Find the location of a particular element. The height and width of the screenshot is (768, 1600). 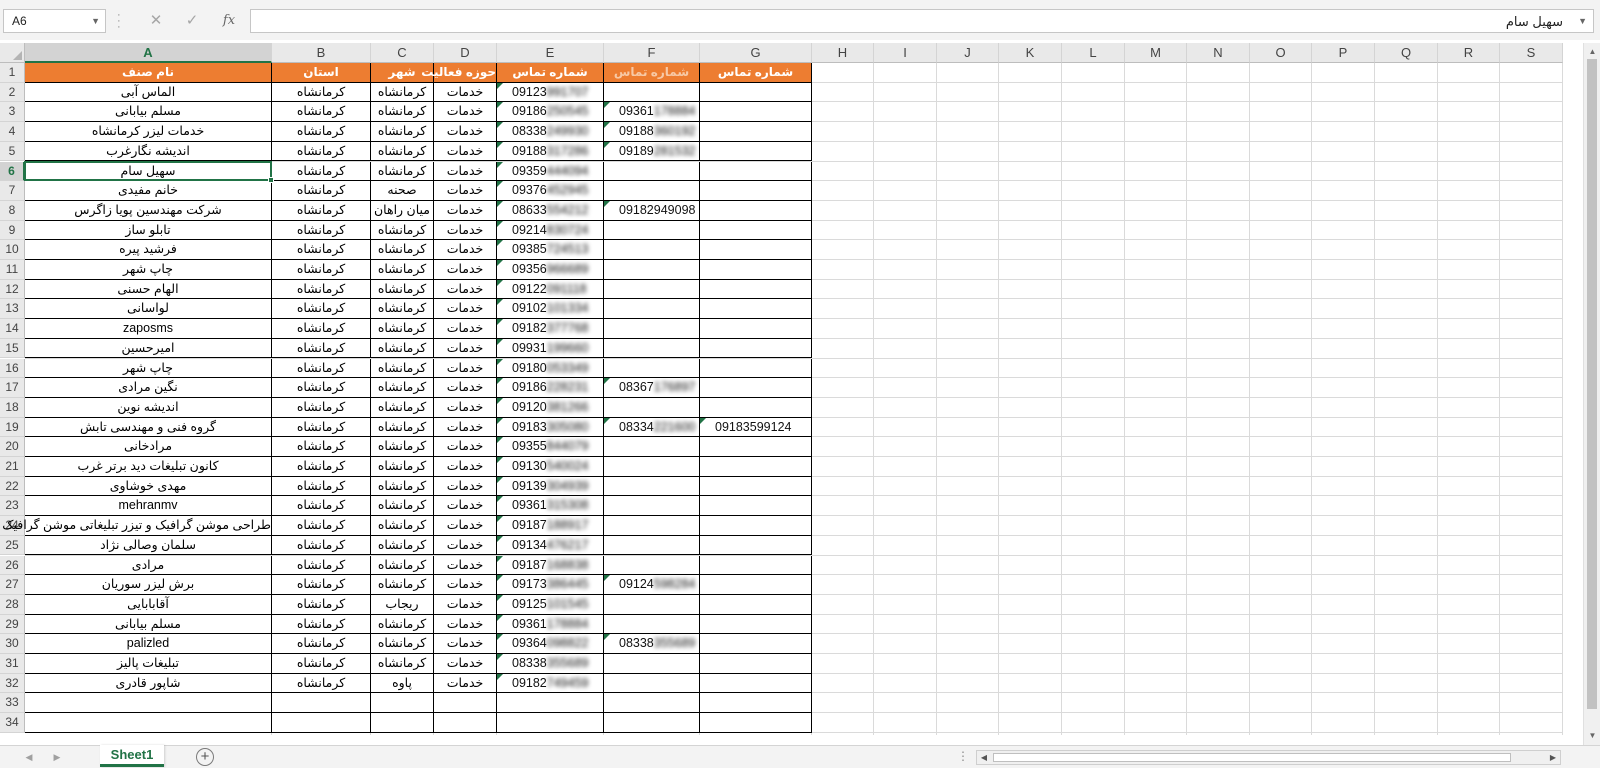

column-header-g: G is located at coordinates (756, 53).